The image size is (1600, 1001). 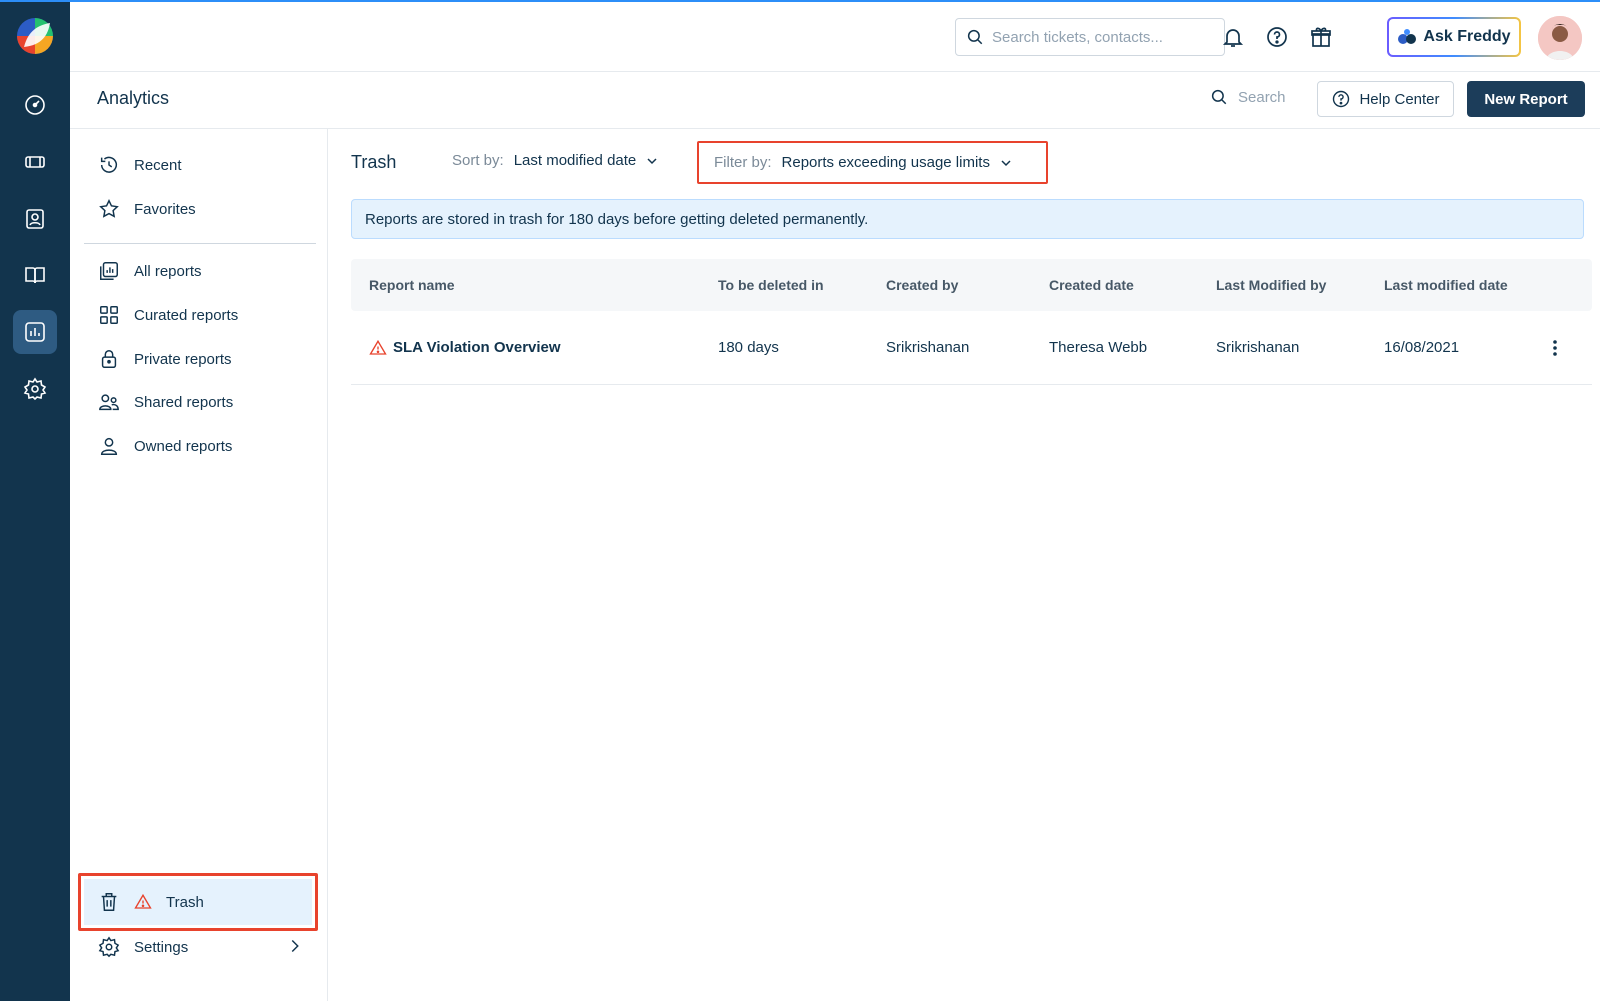 What do you see at coordinates (109, 359) in the screenshot?
I see `lock-icon` at bounding box center [109, 359].